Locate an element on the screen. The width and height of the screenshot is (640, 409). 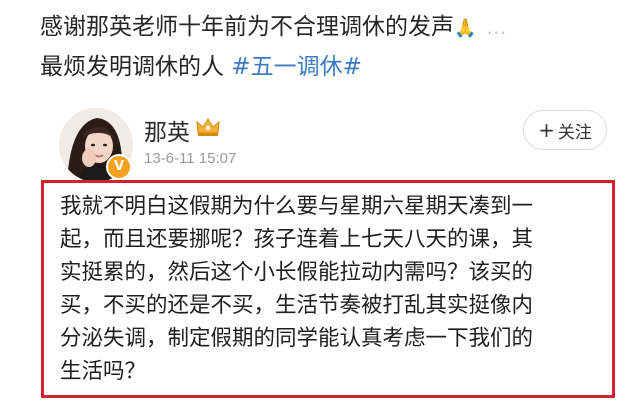
hashtag-link: #五一调休# is located at coordinates (296, 67).